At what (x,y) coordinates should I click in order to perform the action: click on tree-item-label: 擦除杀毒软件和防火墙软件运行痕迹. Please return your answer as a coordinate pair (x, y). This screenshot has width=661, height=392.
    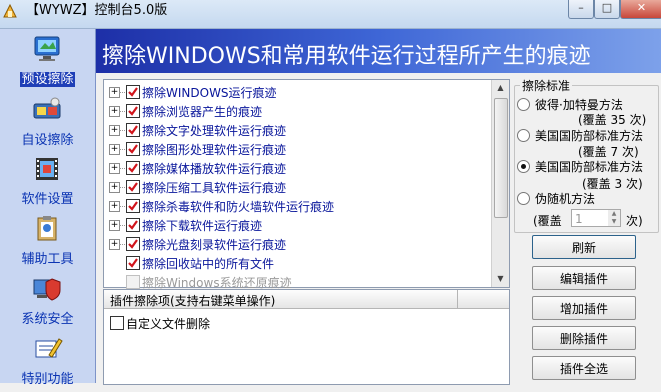
    Looking at the image, I should click on (238, 207).